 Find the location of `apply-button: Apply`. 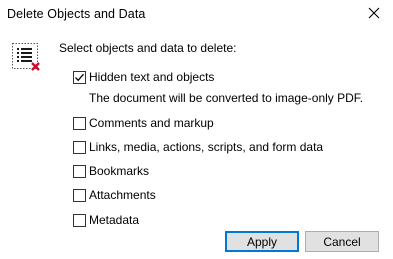

apply-button: Apply is located at coordinates (262, 241).